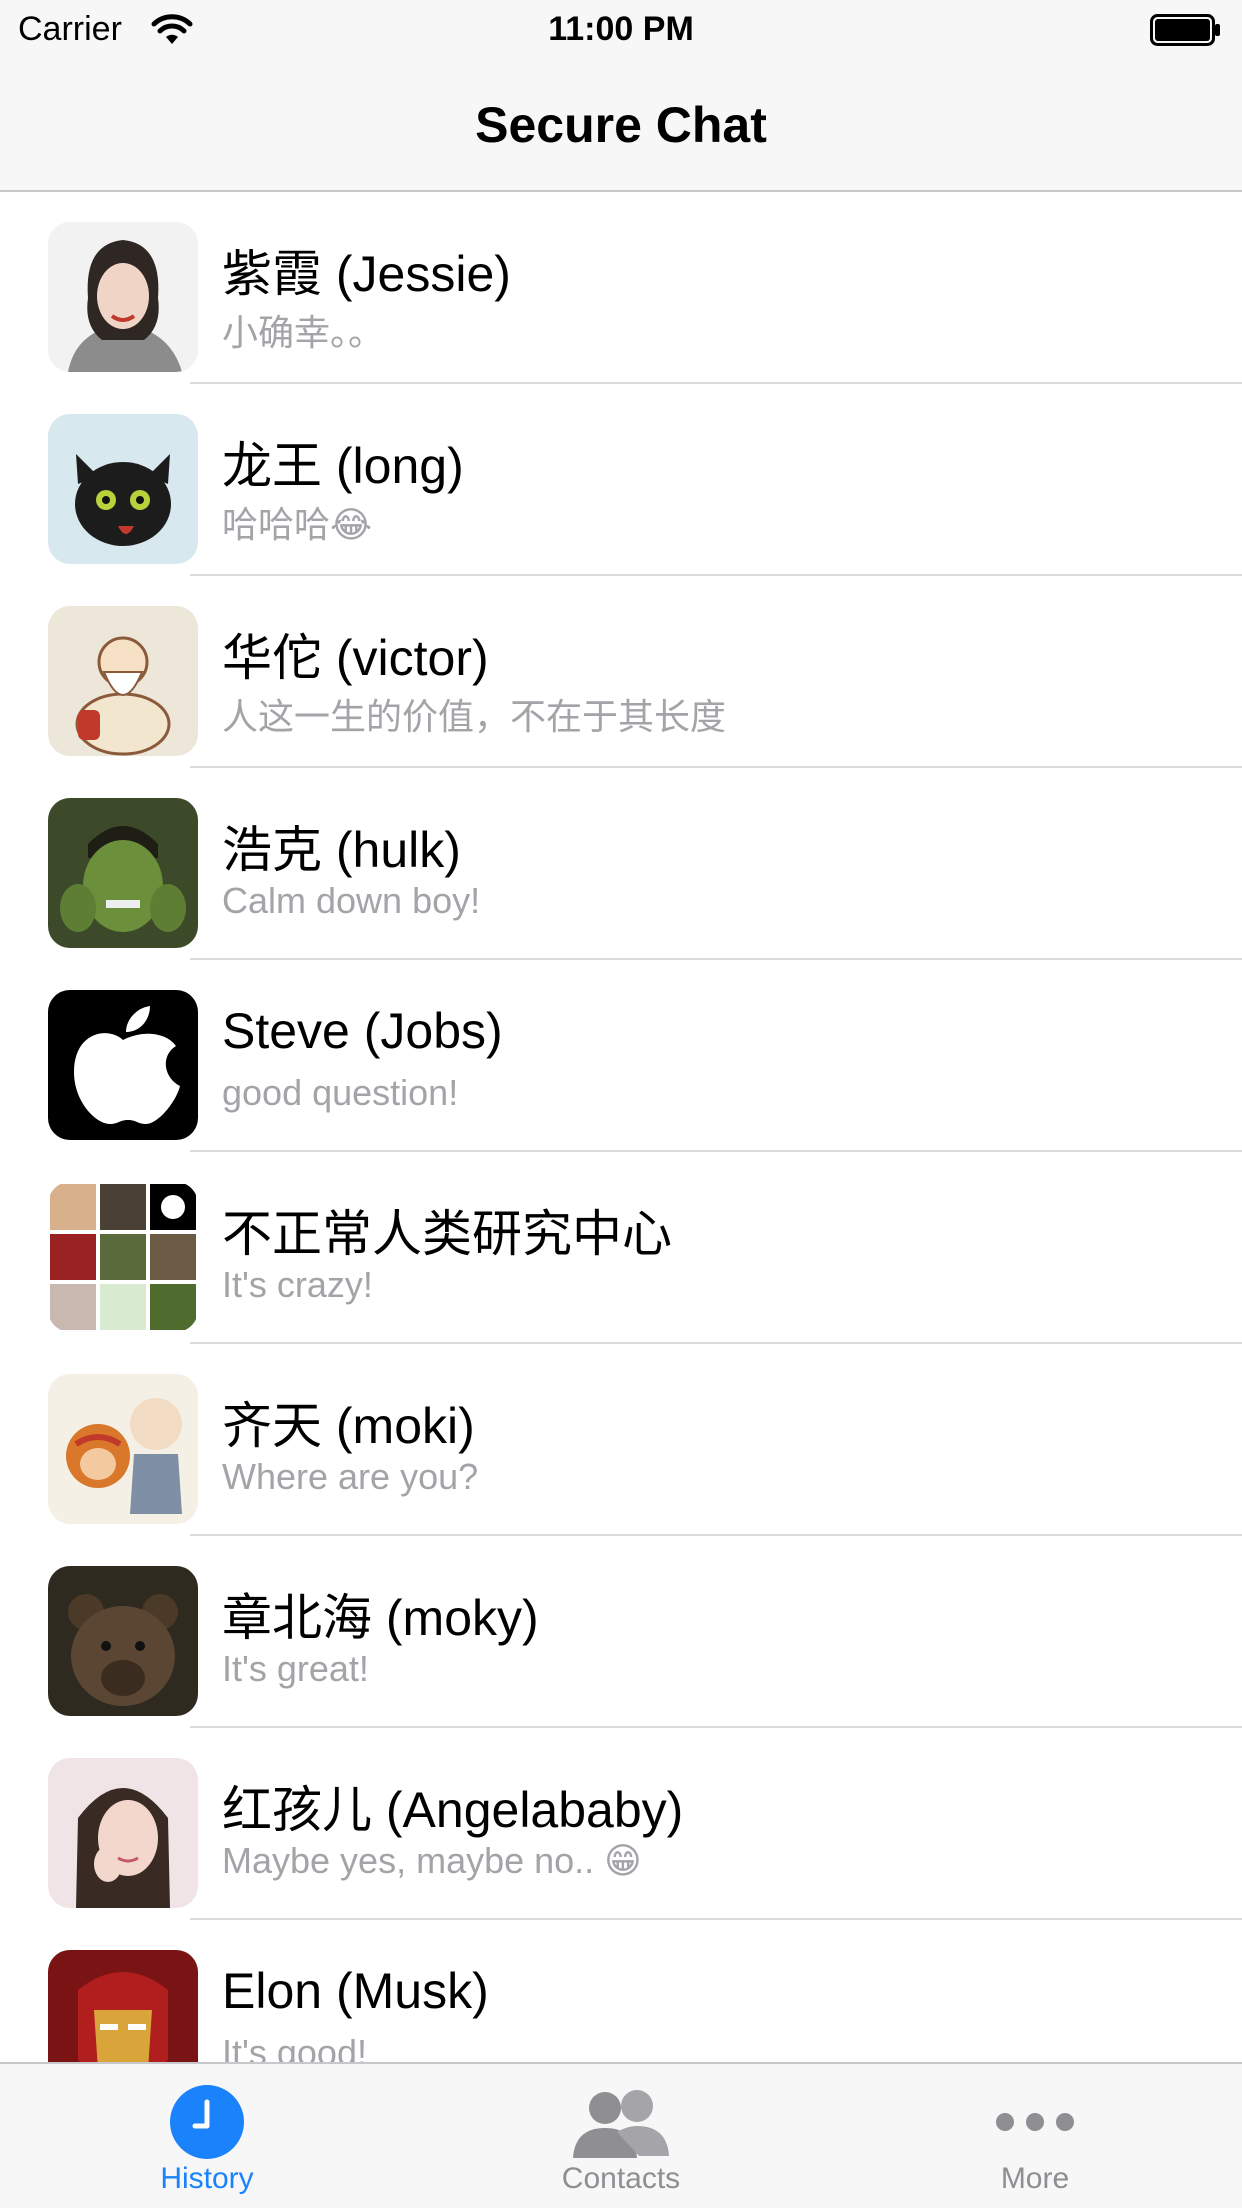 The image size is (1242, 2210). I want to click on chat-name: 不正常人类研究中心, so click(447, 1234).